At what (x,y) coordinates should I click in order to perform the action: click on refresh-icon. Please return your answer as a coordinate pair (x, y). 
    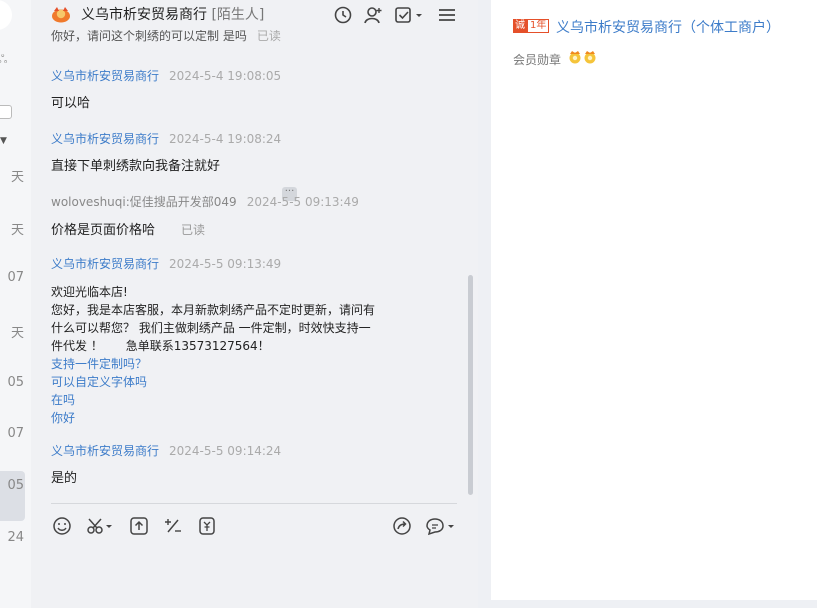
    Looking at the image, I should click on (343, 15).